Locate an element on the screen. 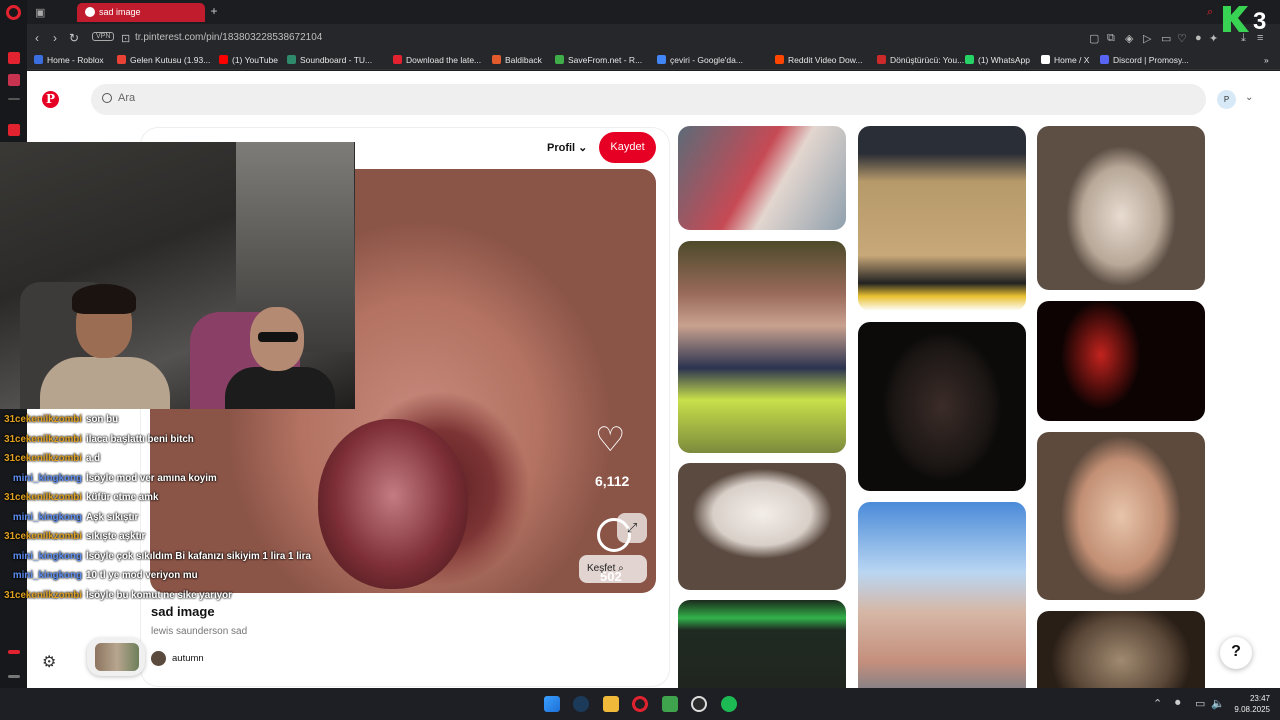 The height and width of the screenshot is (720, 1280). profile-dropdown: Profil ⌄ is located at coordinates (567, 147).